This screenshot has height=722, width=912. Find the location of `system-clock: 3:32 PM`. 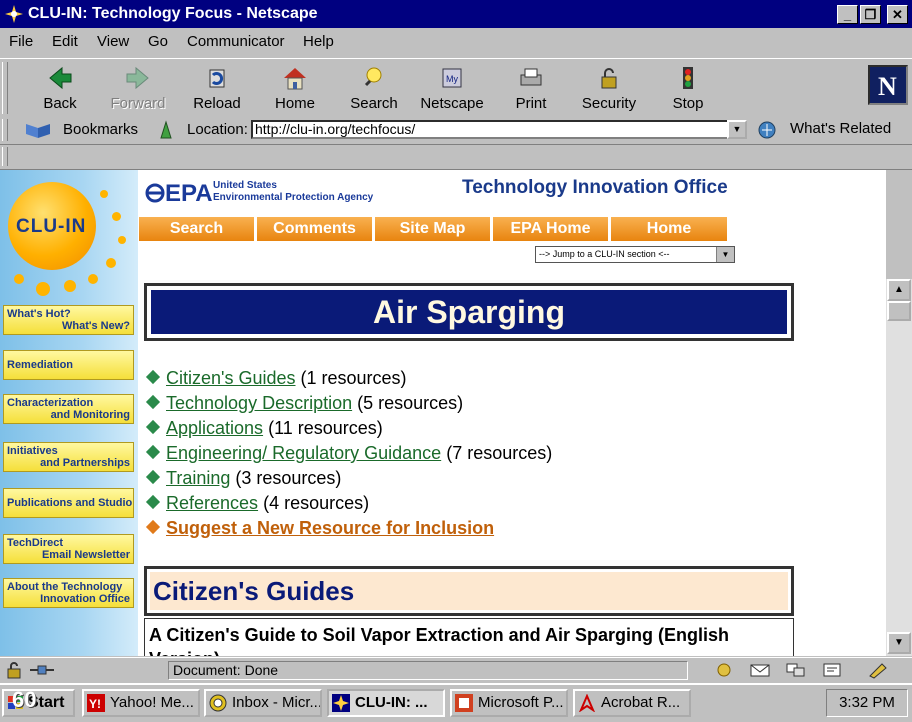

system-clock: 3:32 PM is located at coordinates (867, 703).